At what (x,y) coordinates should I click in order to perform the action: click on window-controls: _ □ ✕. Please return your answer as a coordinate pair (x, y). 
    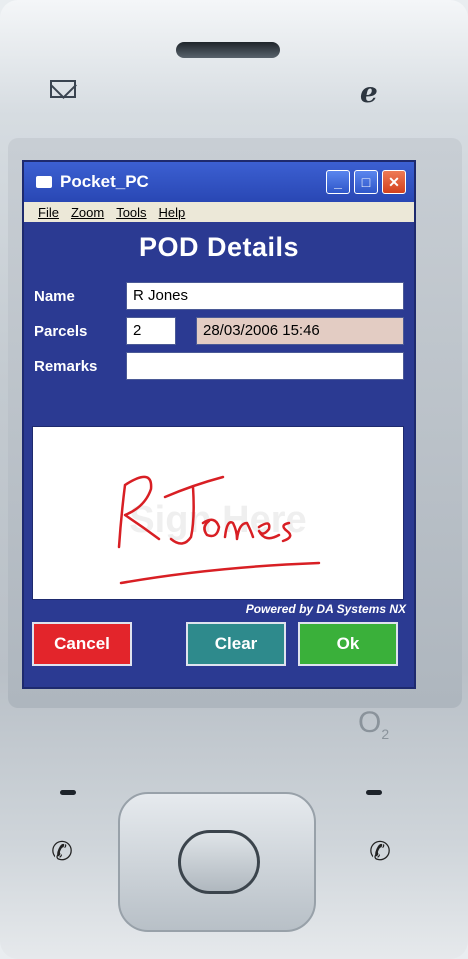
    Looking at the image, I should click on (366, 182).